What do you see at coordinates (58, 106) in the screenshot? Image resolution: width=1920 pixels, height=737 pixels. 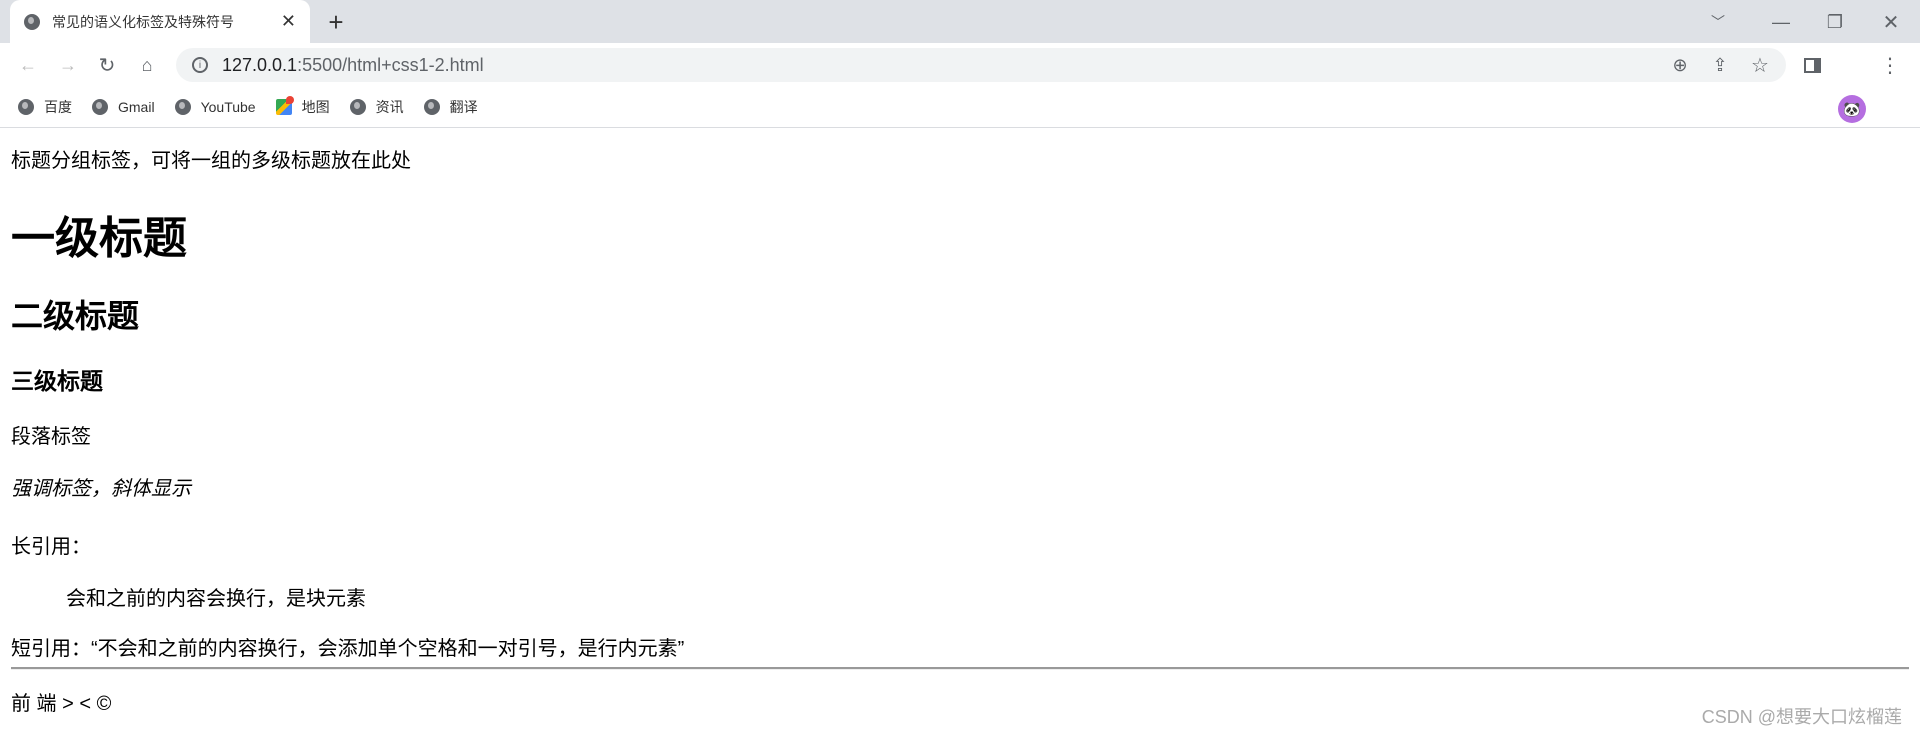 I see `bookmark-label: 百度` at bounding box center [58, 106].